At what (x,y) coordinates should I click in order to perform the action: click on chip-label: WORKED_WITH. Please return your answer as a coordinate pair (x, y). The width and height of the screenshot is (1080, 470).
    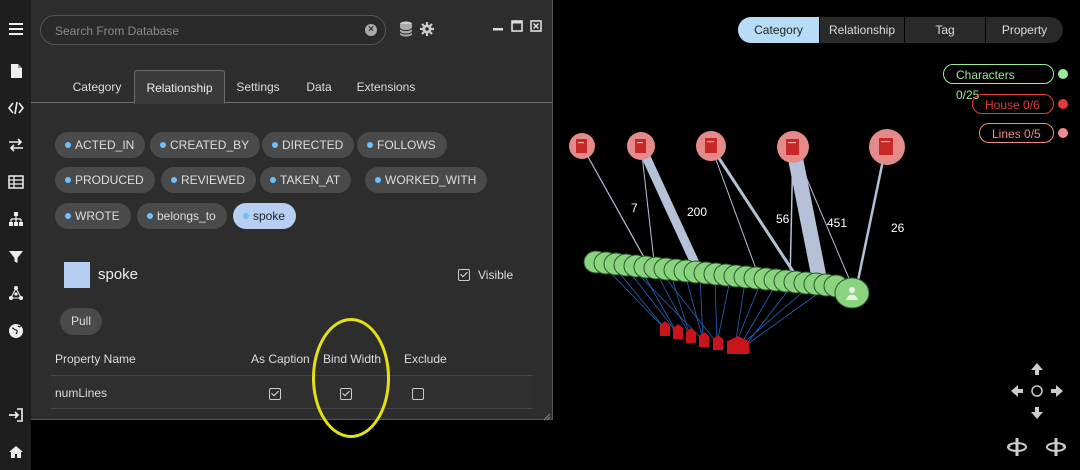
    Looking at the image, I should click on (431, 180).